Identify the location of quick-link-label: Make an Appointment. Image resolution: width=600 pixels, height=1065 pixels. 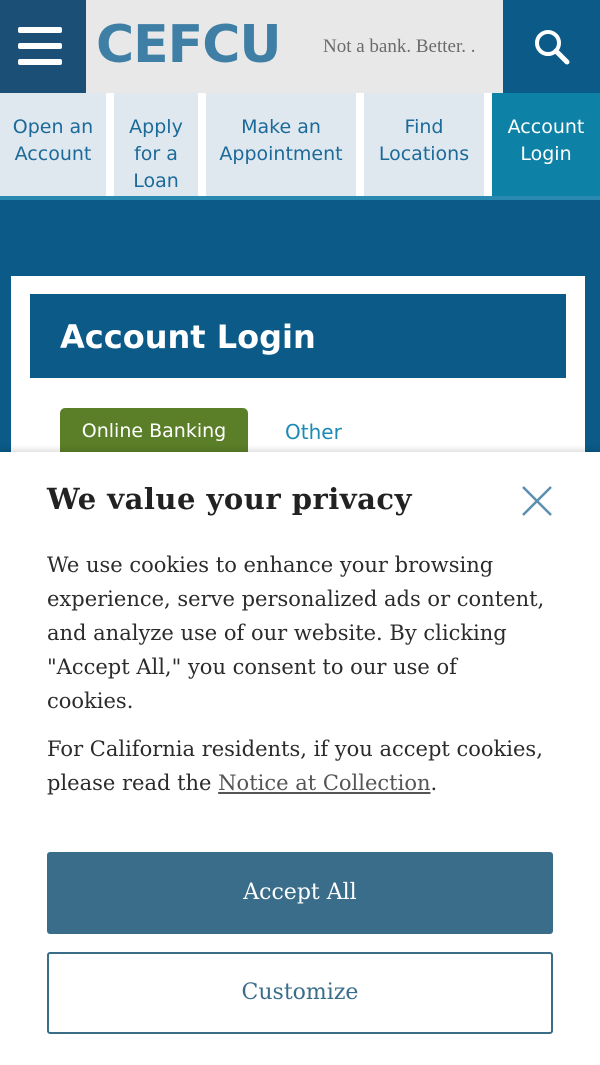
(281, 140).